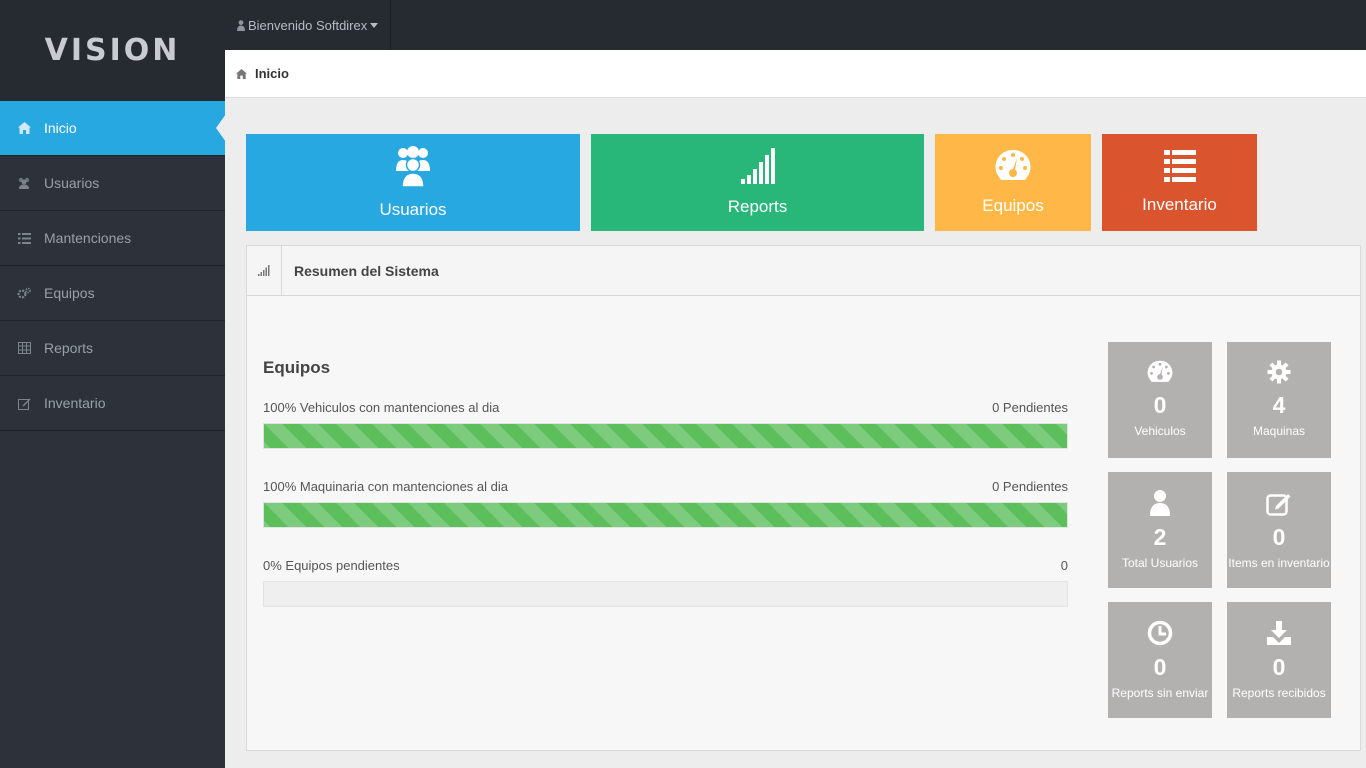  I want to click on logo: VISION, so click(113, 50).